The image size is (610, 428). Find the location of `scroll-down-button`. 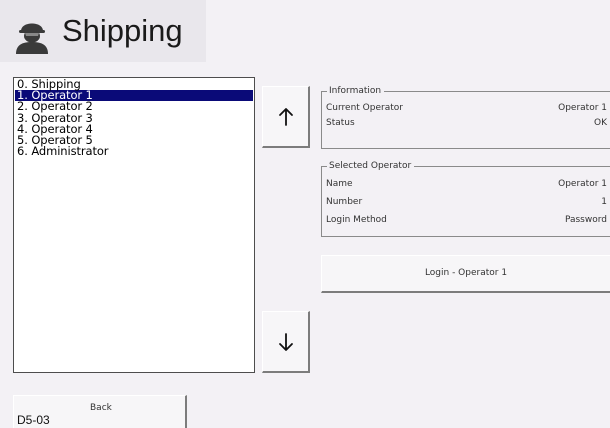

scroll-down-button is located at coordinates (286, 342).